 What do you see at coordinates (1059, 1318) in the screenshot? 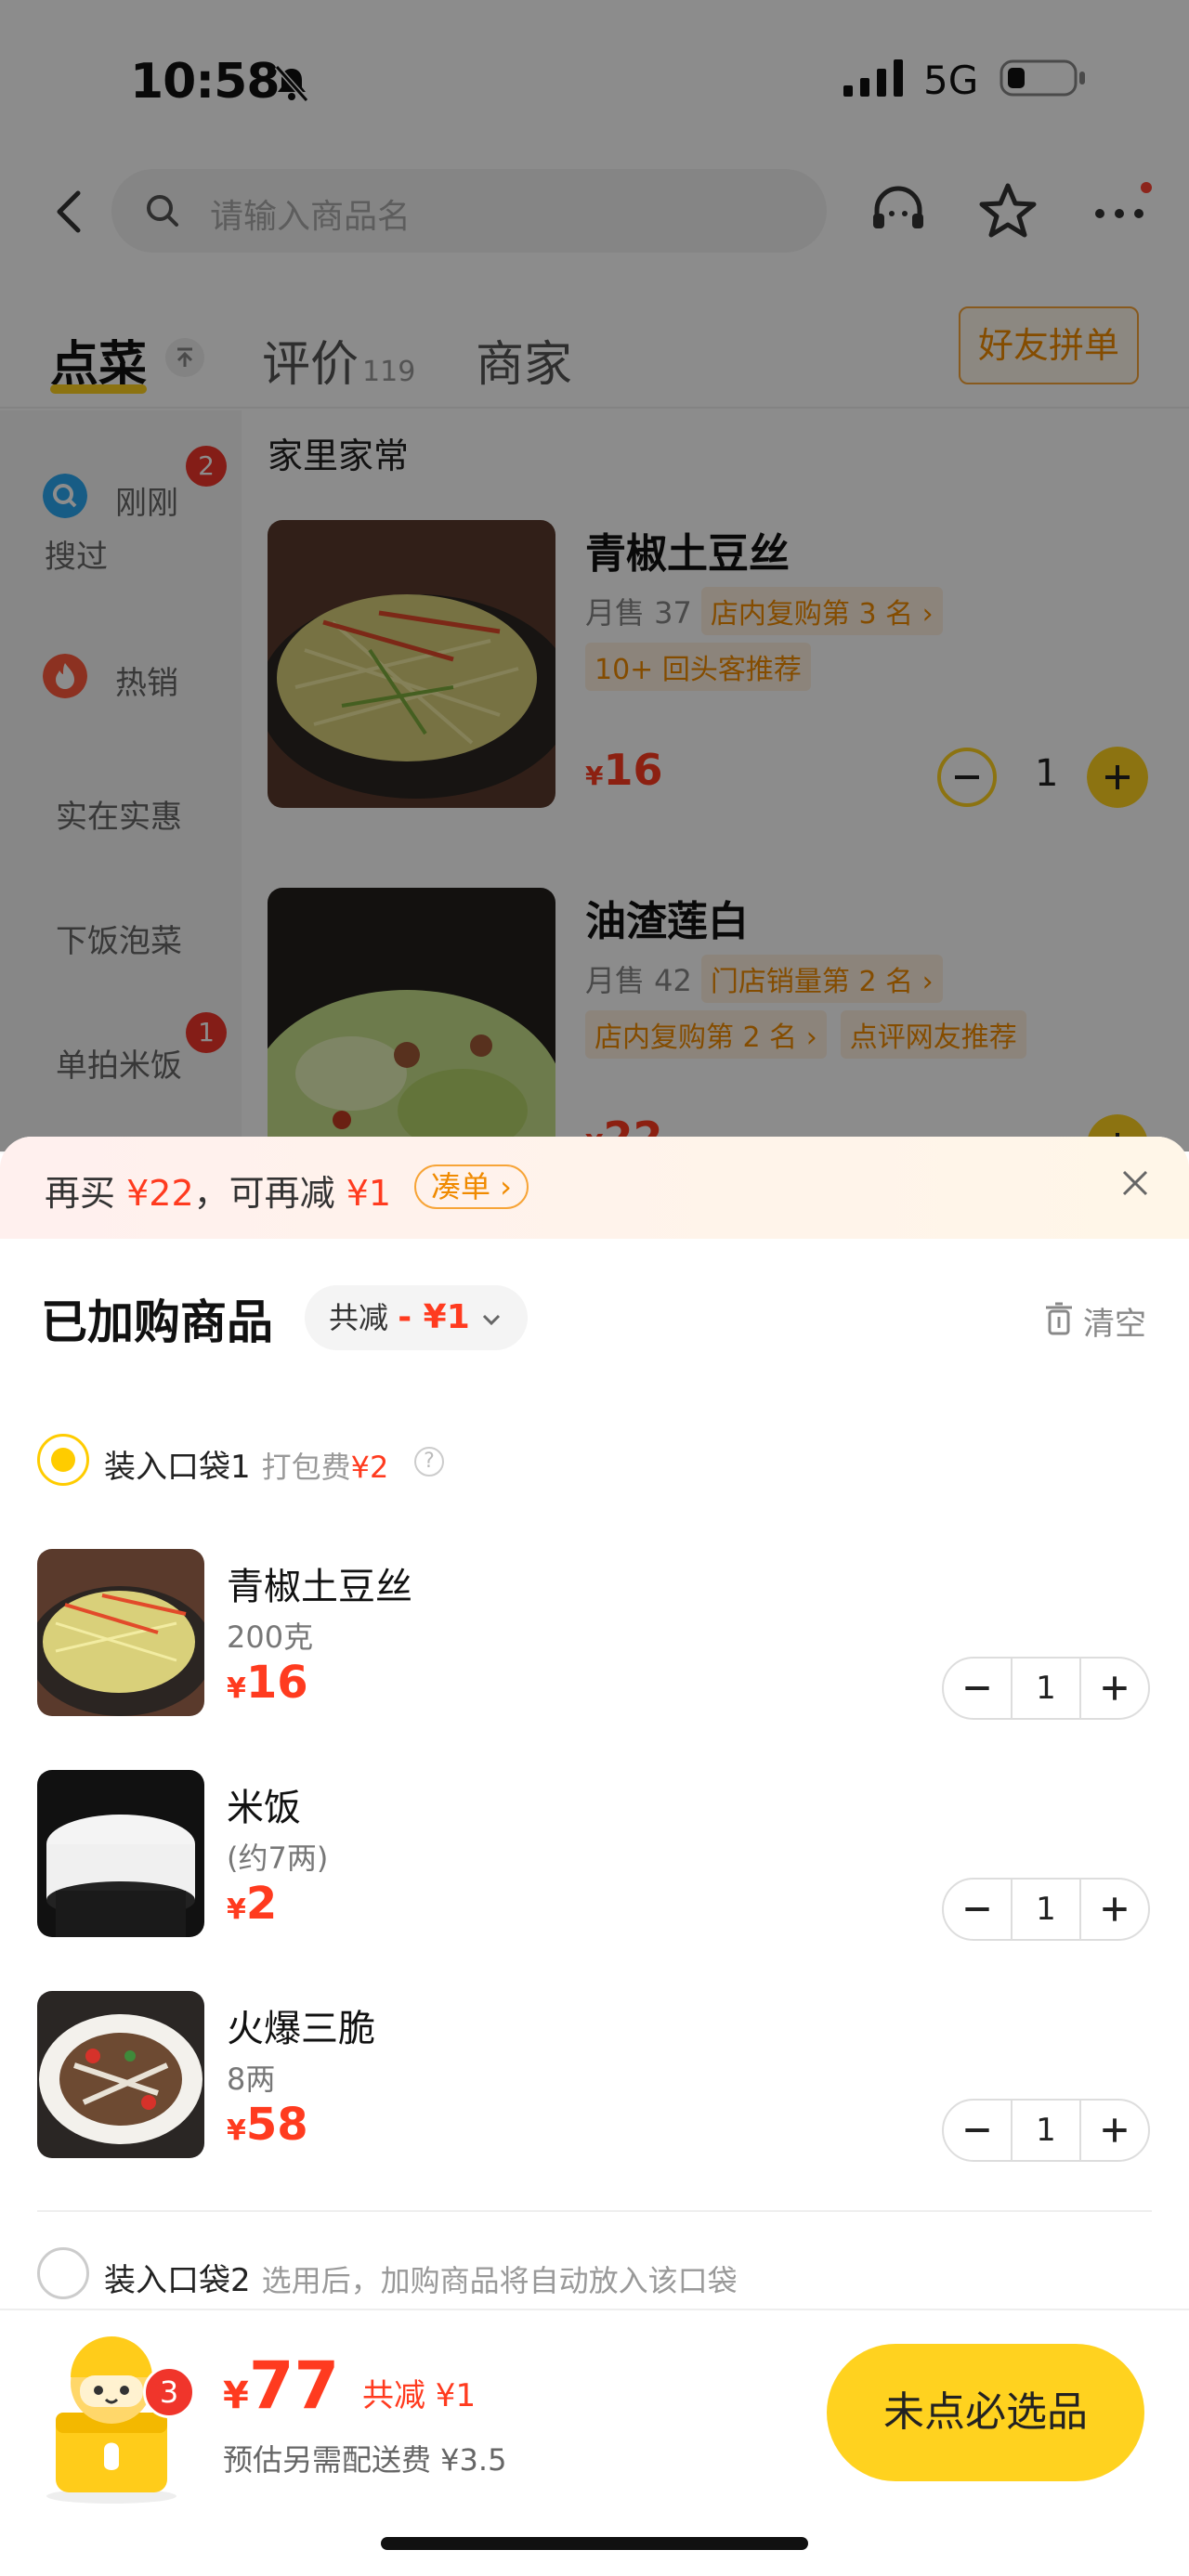
I see `trash-icon` at bounding box center [1059, 1318].